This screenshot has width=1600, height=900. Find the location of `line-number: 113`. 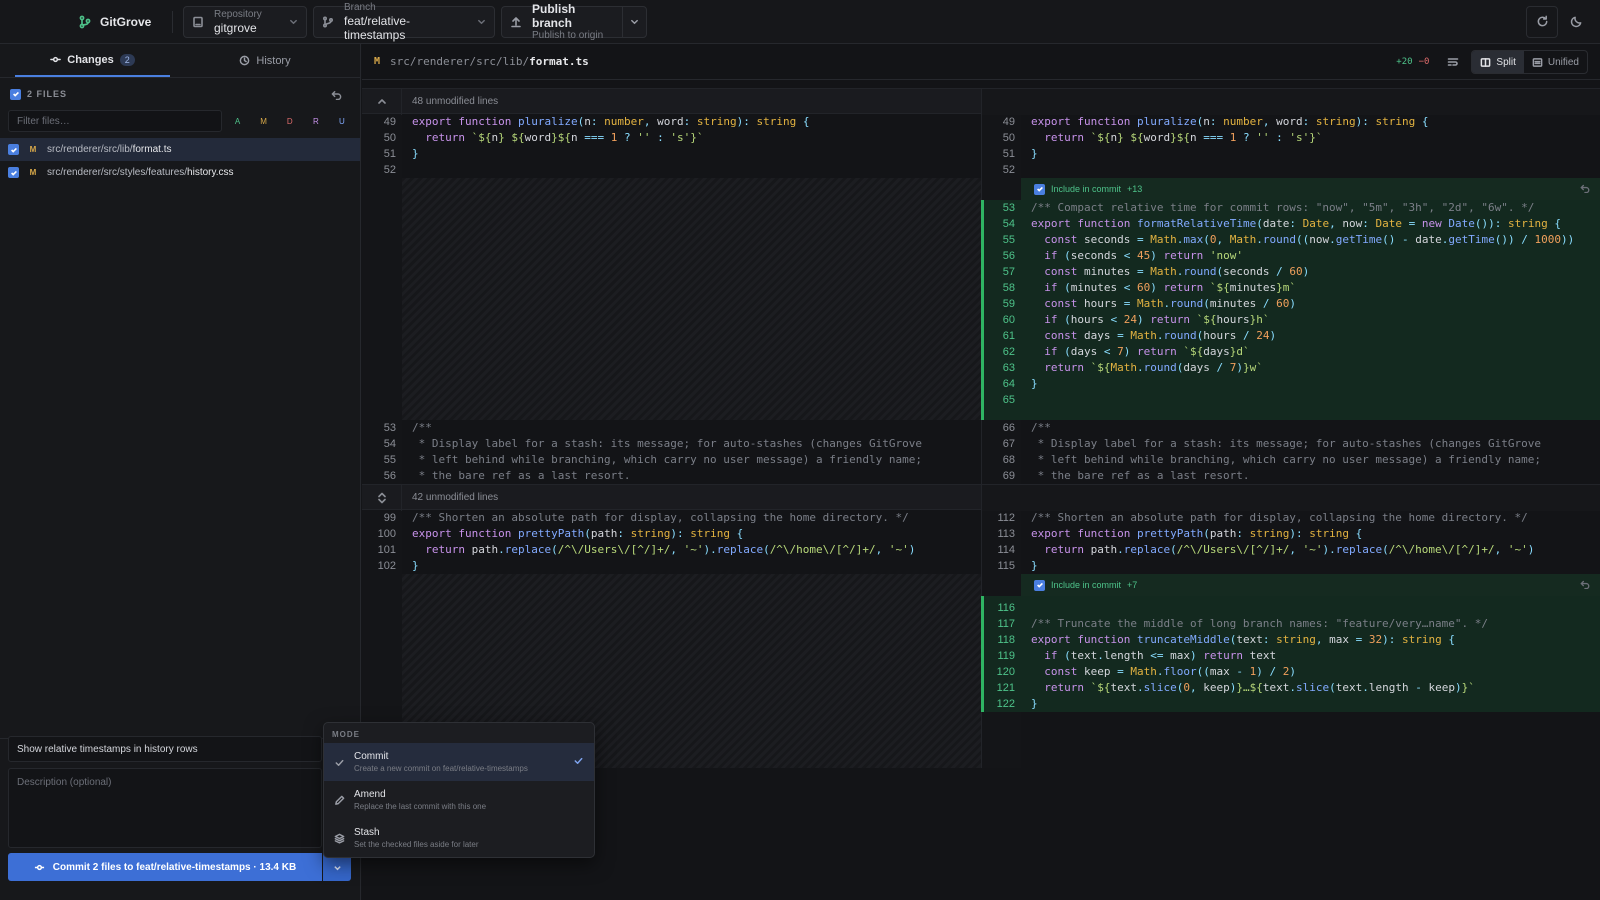

line-number: 113 is located at coordinates (1006, 534).